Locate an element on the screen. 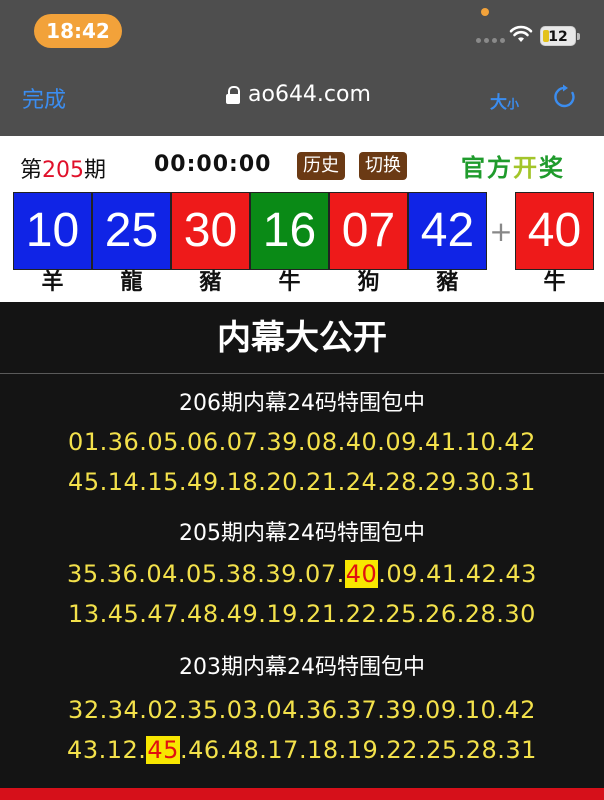 This screenshot has height=800, width=604. number-segment: 35.36.04.05.38.39.07. is located at coordinates (206, 574).